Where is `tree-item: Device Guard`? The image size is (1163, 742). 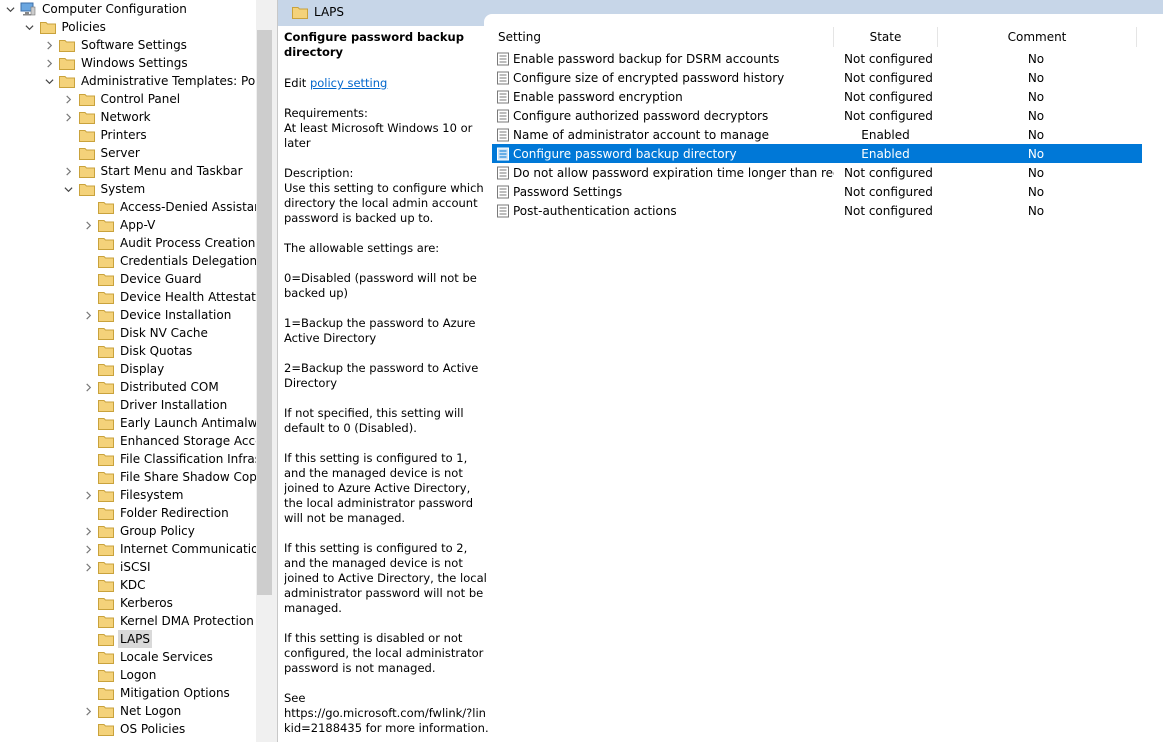 tree-item: Device Guard is located at coordinates (142, 279).